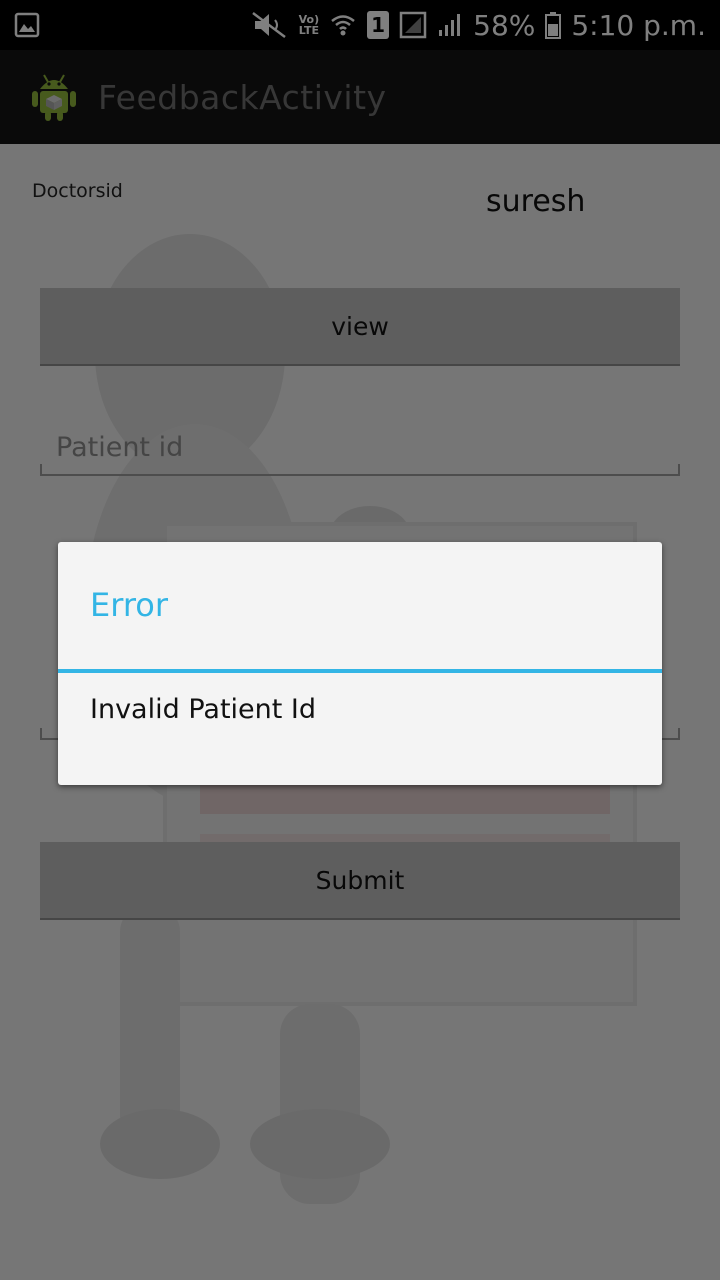 This screenshot has height=1280, width=720. Describe the element at coordinates (129, 605) in the screenshot. I see `dialog-title: Error` at that location.